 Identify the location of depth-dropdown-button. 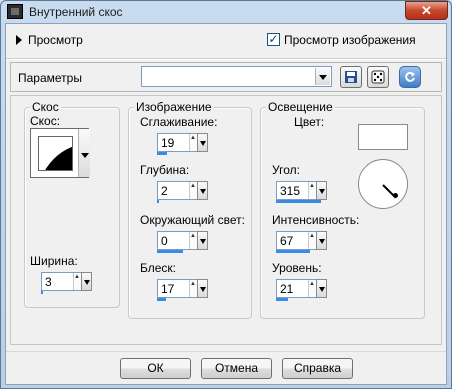
(202, 190).